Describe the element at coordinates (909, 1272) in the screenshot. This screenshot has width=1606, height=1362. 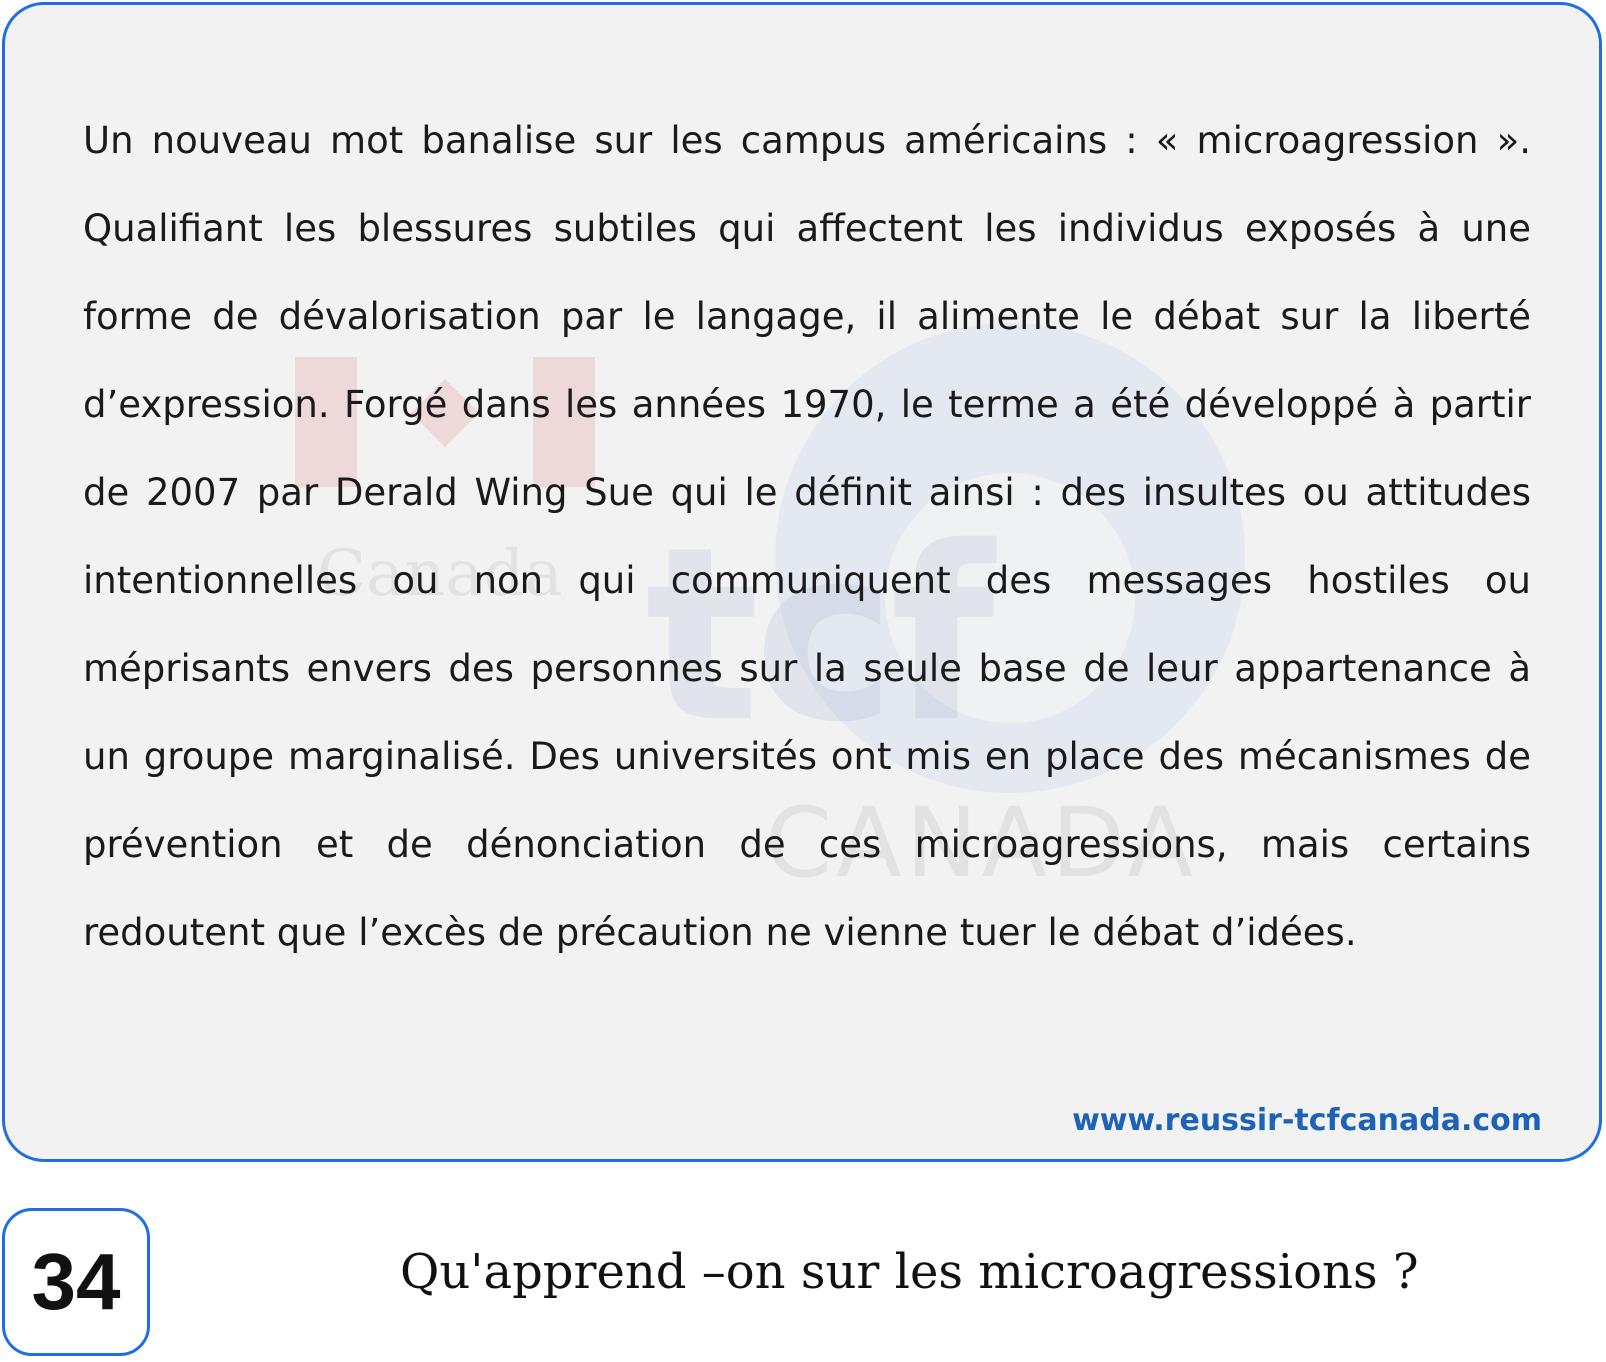
I see `question-text: Qu'apprend –on sur les microagressions ?` at that location.